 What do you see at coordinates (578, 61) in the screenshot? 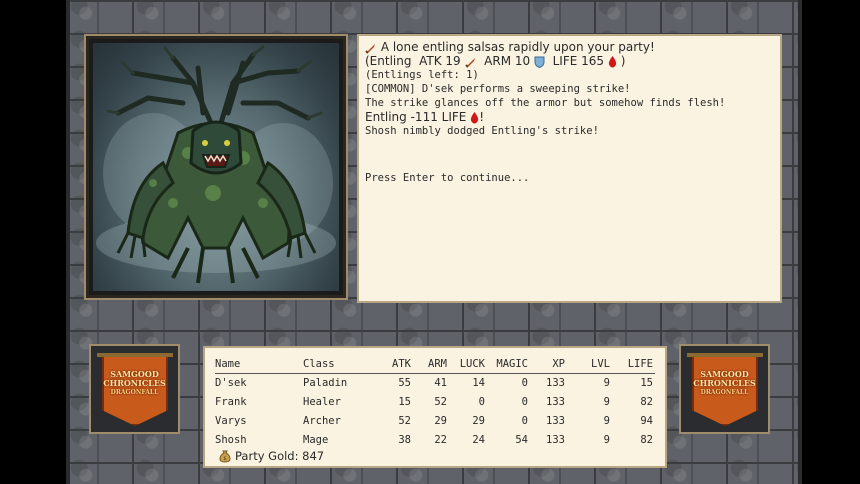
I see `stats-life: LIFE 165` at bounding box center [578, 61].